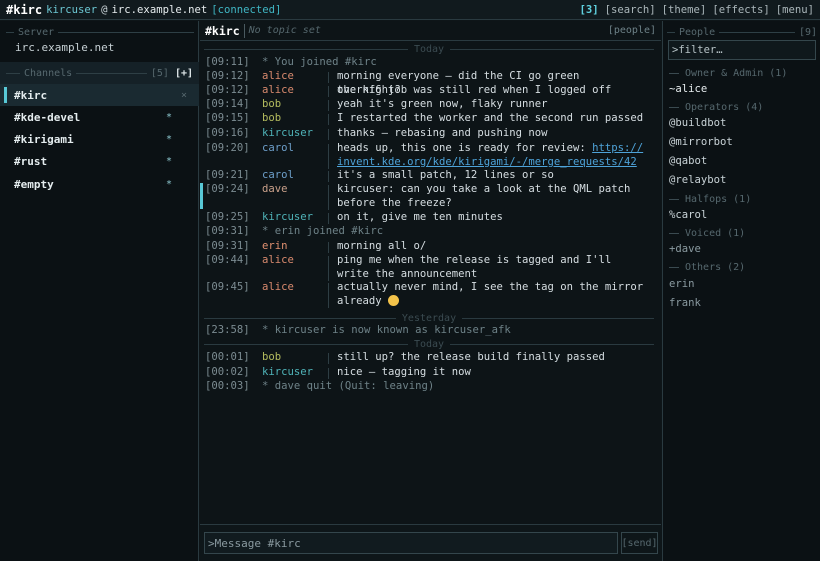 The image size is (820, 561). I want to click on mention-highlight-bar, so click(201, 196).